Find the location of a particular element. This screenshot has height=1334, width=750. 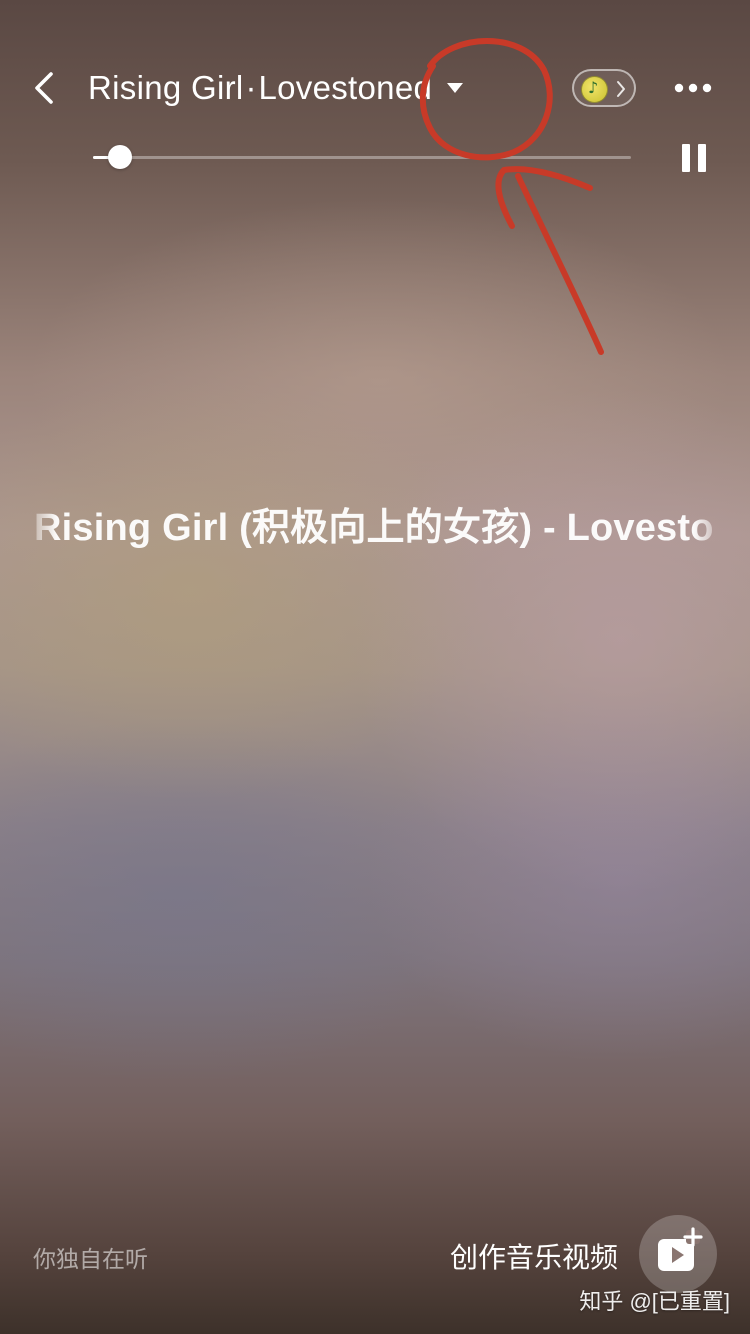

scrolling-song-title: Rising Girl (积极向上的女孩) - Lovestoned is located at coordinates (375, 520).